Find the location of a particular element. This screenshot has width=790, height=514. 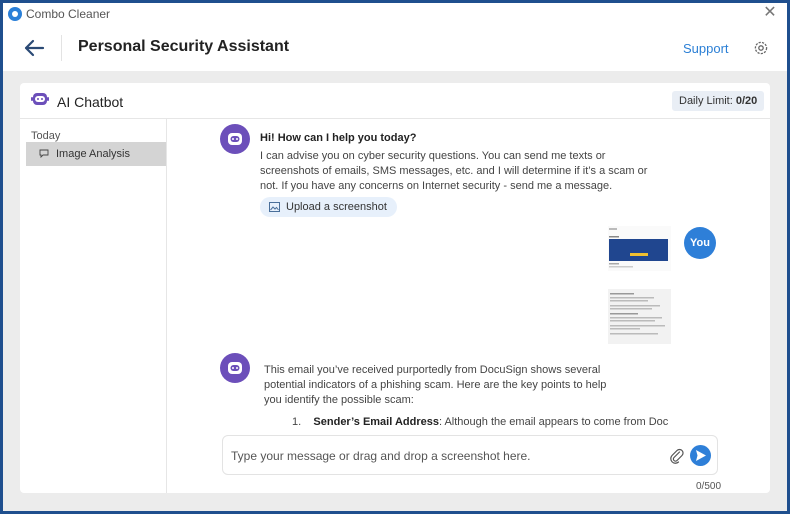

back-button is located at coordinates (34, 48).